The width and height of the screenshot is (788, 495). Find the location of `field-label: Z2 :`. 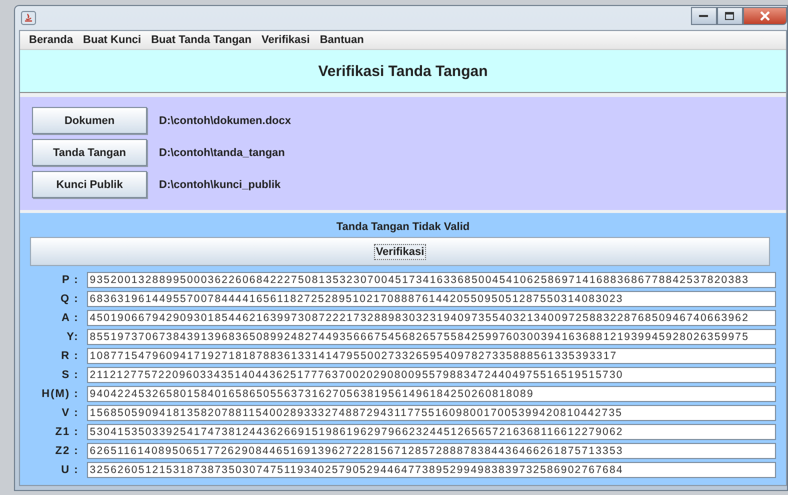

field-label: Z2 : is located at coordinates (67, 451).